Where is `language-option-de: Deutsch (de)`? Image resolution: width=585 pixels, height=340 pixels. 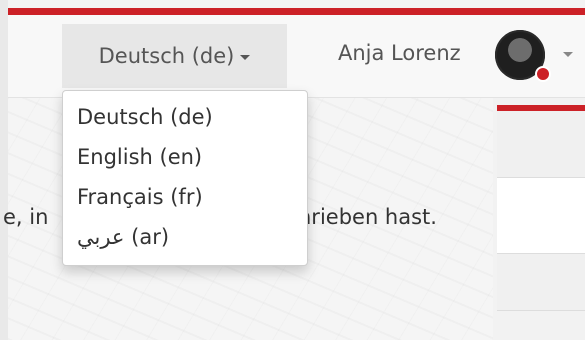
language-option-de: Deutsch (de) is located at coordinates (185, 117).